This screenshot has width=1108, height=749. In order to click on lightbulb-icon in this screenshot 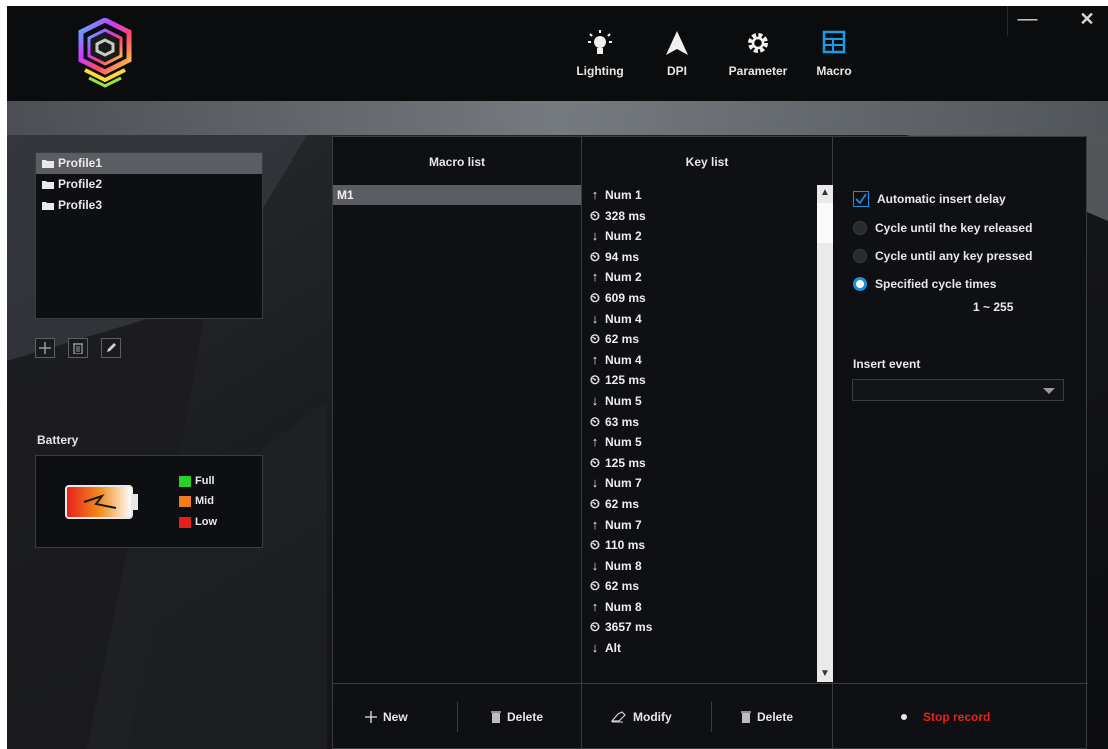, I will do `click(600, 42)`.